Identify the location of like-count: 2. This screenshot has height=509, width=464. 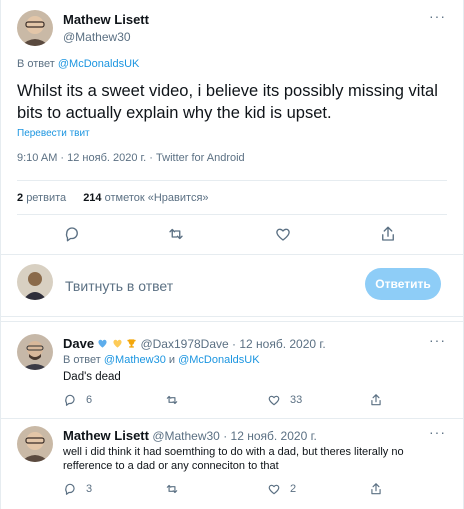
(293, 489).